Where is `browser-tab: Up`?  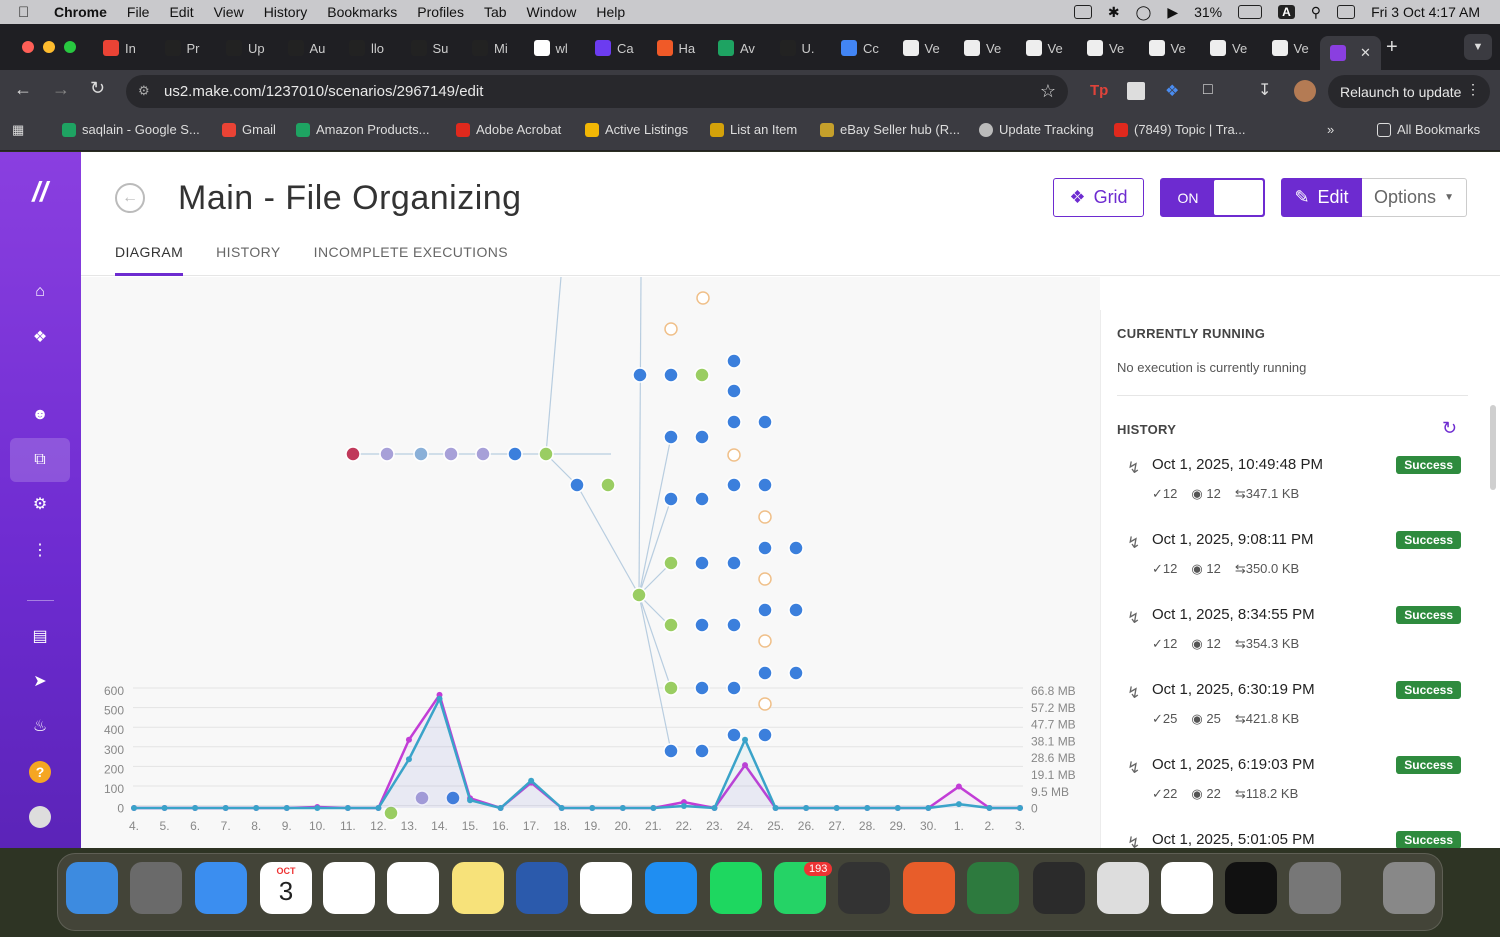 browser-tab: Up is located at coordinates (245, 48).